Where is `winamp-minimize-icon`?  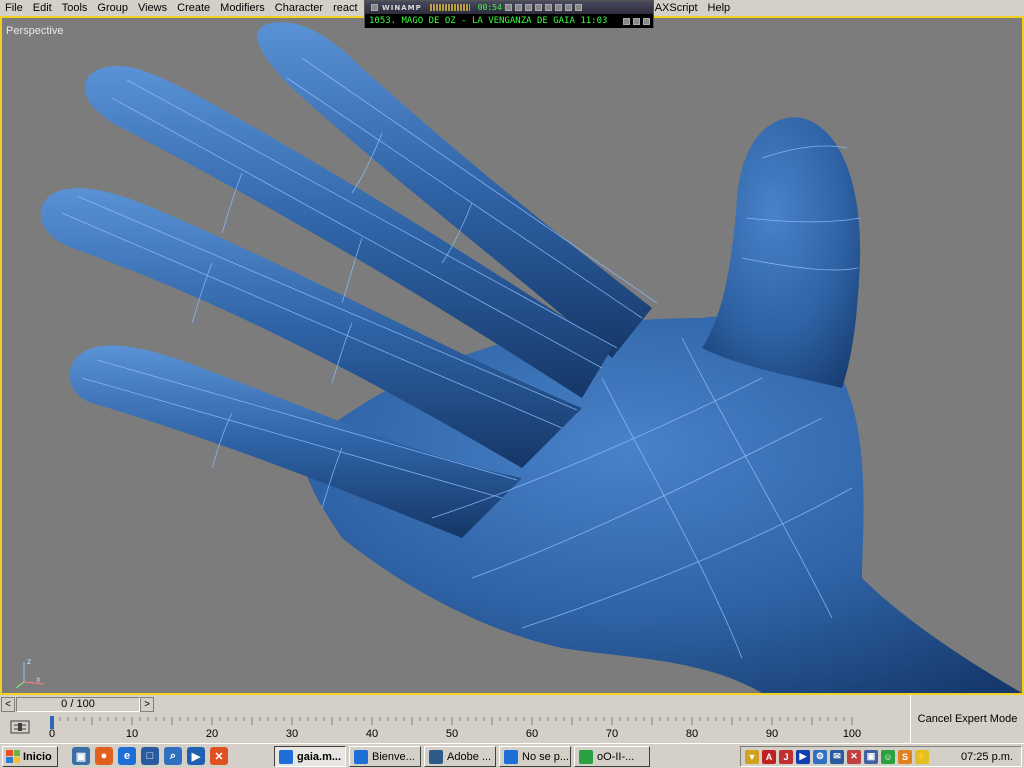
winamp-minimize-icon is located at coordinates (568, 7).